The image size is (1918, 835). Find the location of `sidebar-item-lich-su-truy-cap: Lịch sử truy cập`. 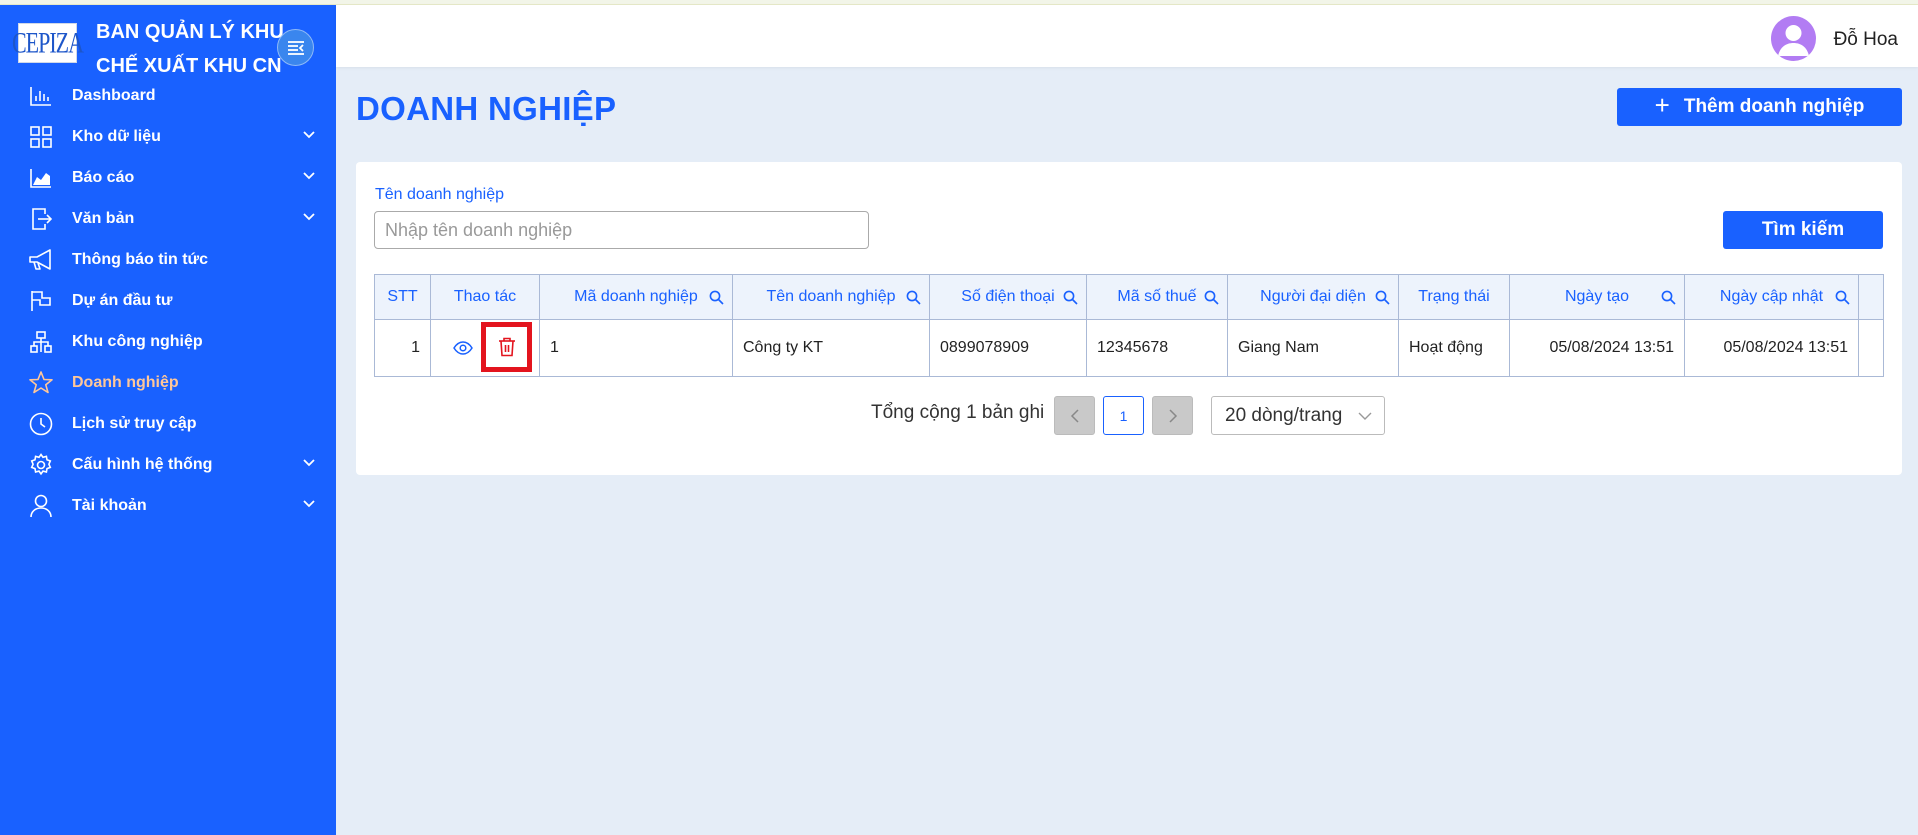

sidebar-item-lich-su-truy-cap: Lịch sử truy cập is located at coordinates (168, 423).